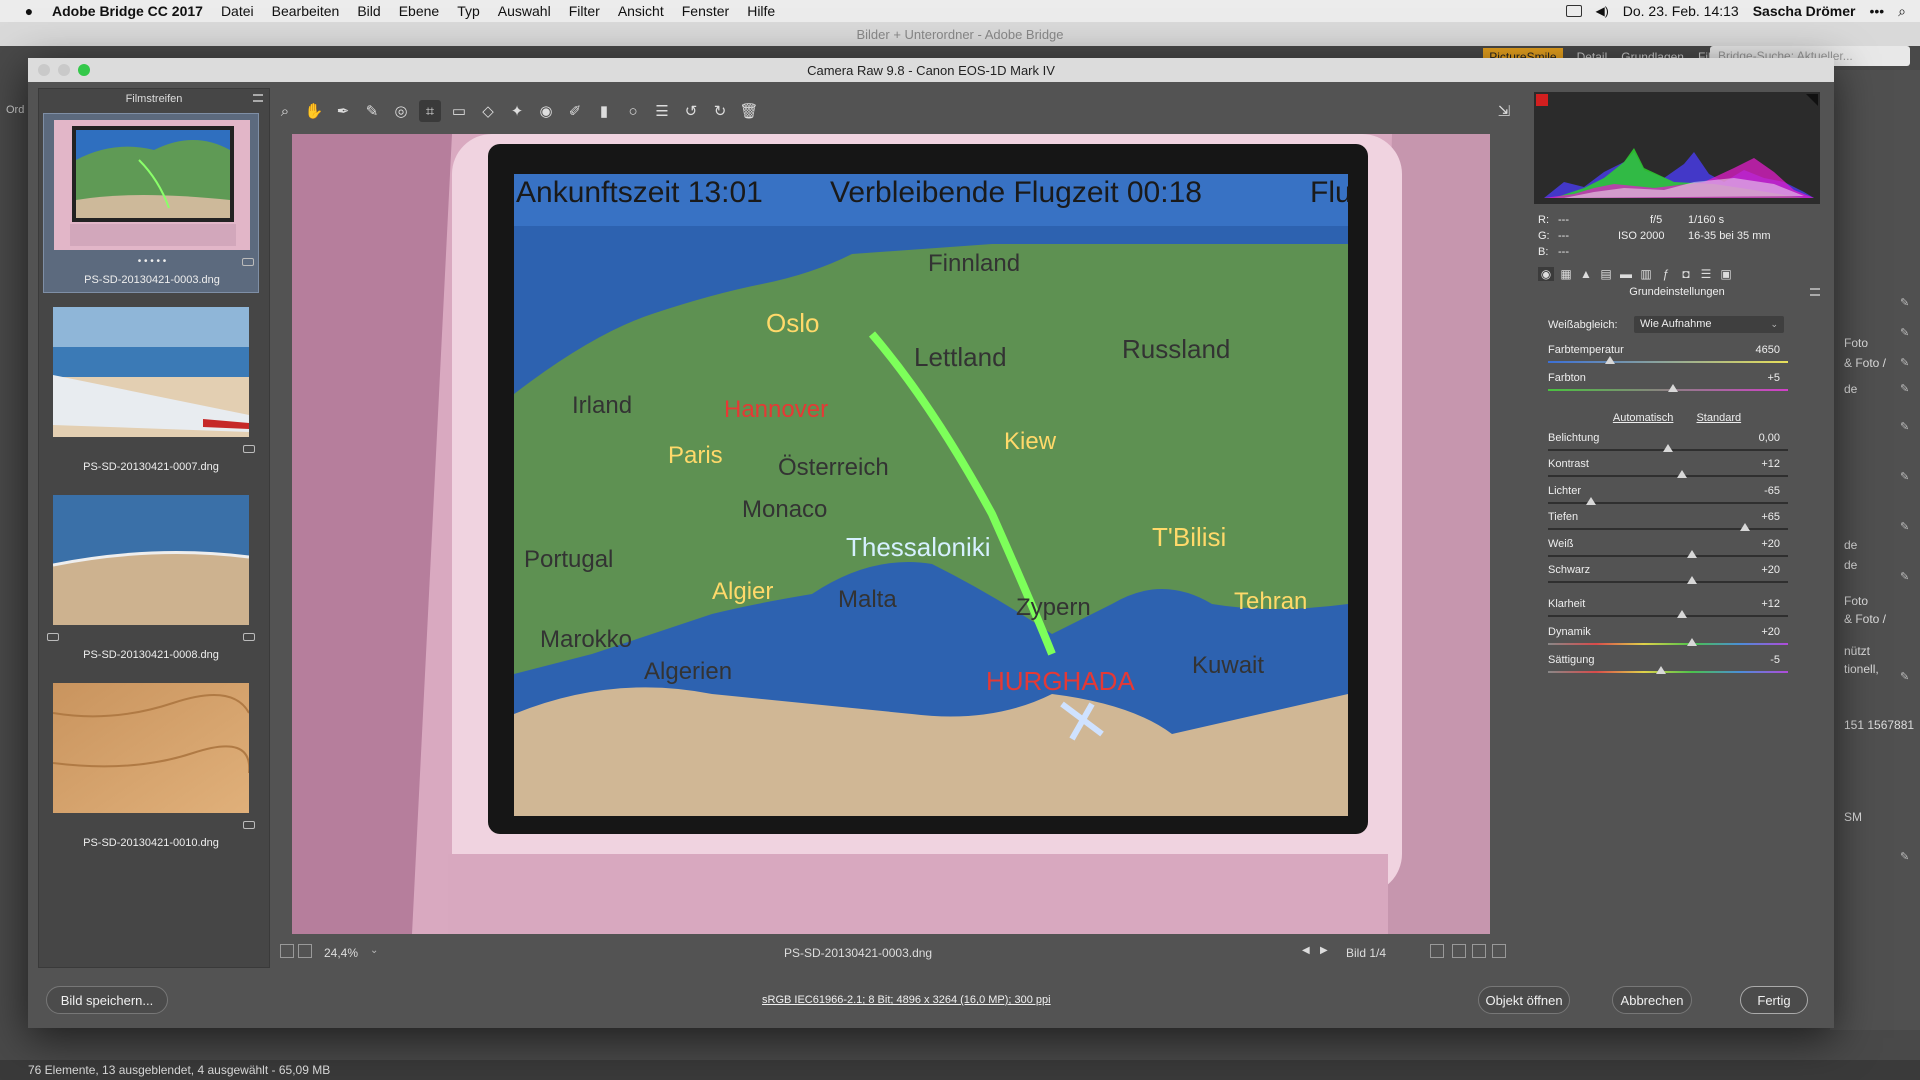 The image size is (1920, 1080). I want to click on slider-value: +5, so click(1773, 378).